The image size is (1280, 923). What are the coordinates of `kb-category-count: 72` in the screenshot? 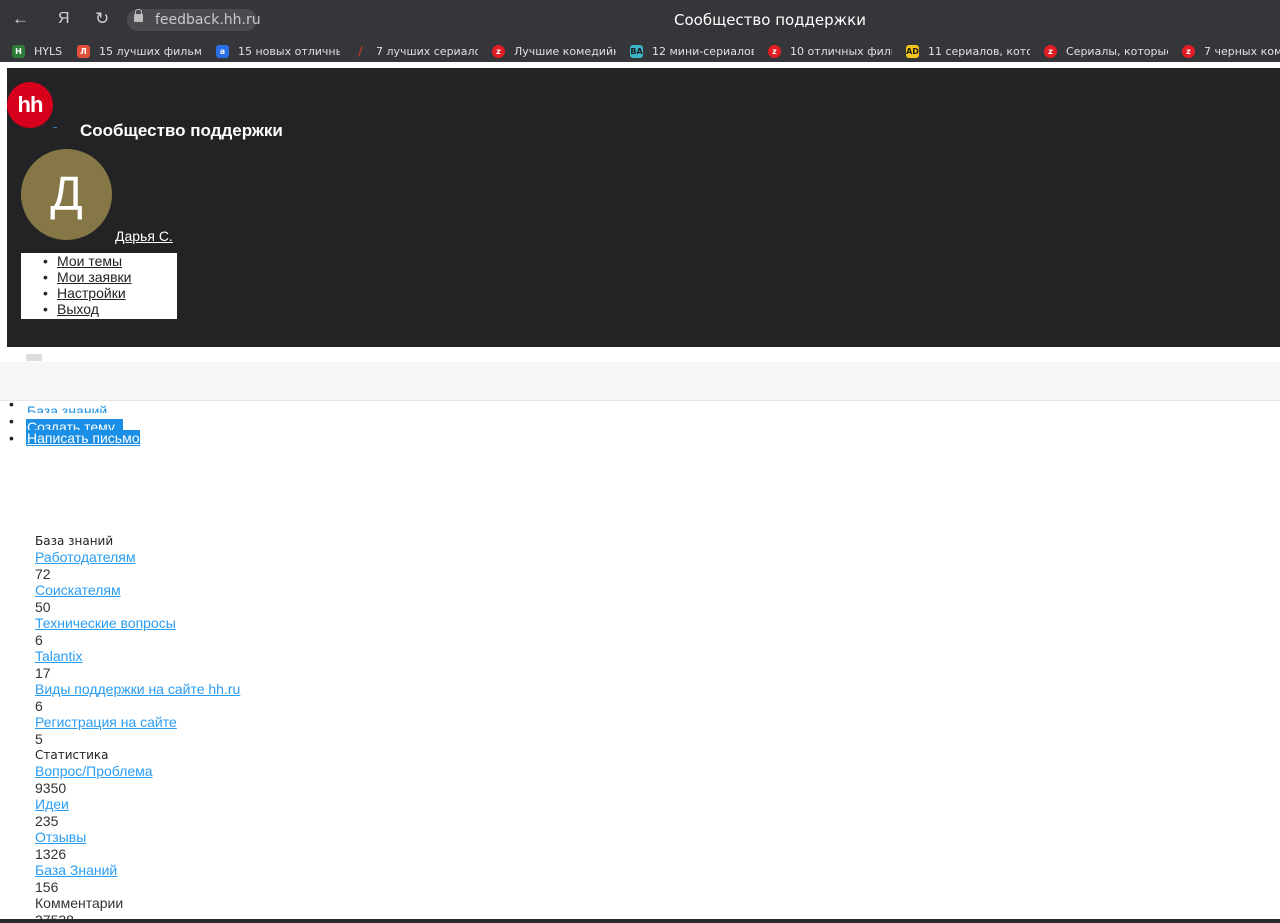 It's located at (43, 574).